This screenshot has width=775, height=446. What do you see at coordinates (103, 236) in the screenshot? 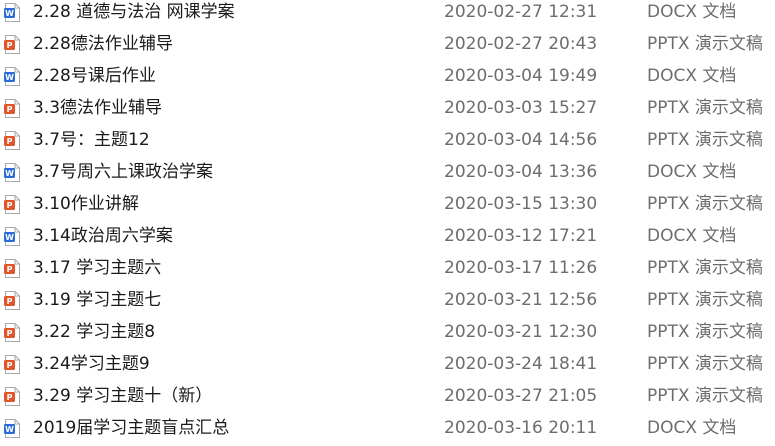
I see `file-name: 3.14政治周六学案` at bounding box center [103, 236].